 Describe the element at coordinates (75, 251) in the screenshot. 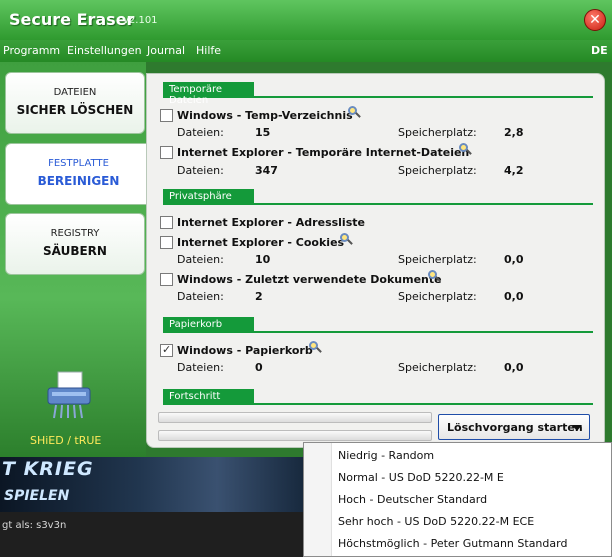

I see `nav-label-2: SÄUBERN` at that location.